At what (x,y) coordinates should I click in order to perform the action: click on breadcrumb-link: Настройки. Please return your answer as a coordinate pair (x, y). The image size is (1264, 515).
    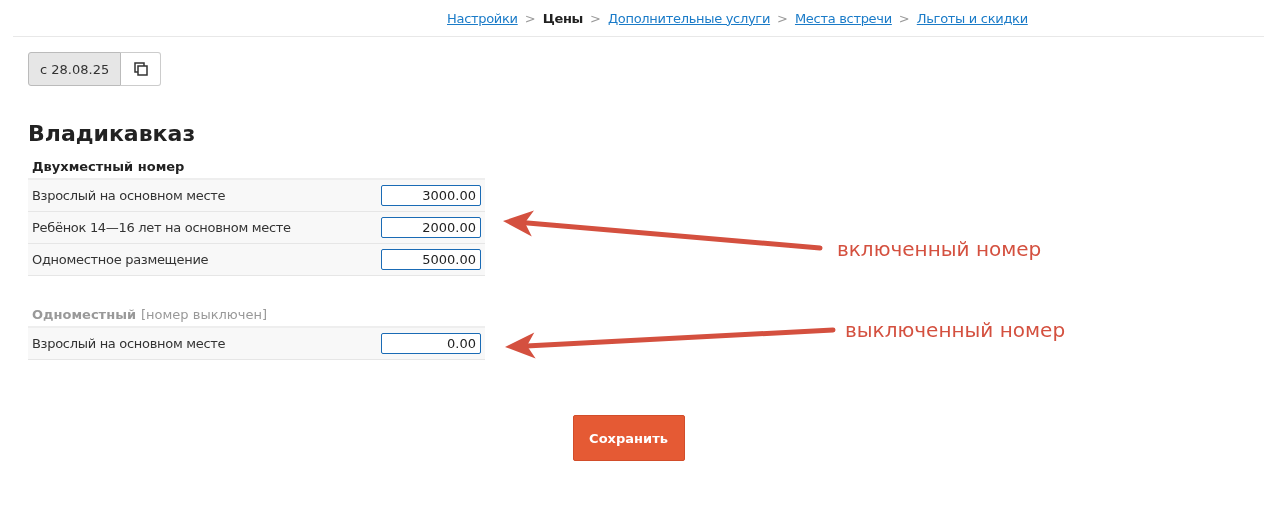
    Looking at the image, I should click on (482, 18).